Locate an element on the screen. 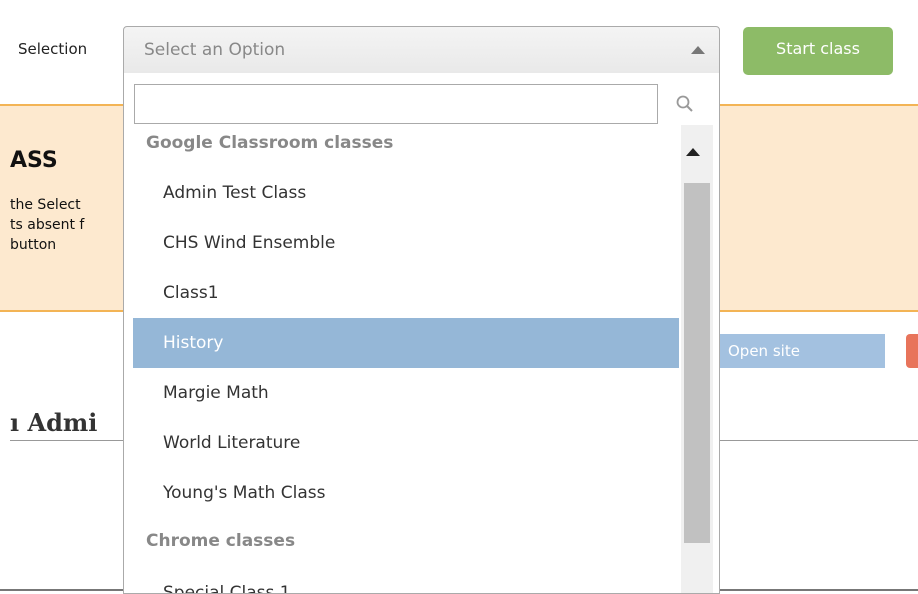  option-item: Margie Math is located at coordinates (406, 393).